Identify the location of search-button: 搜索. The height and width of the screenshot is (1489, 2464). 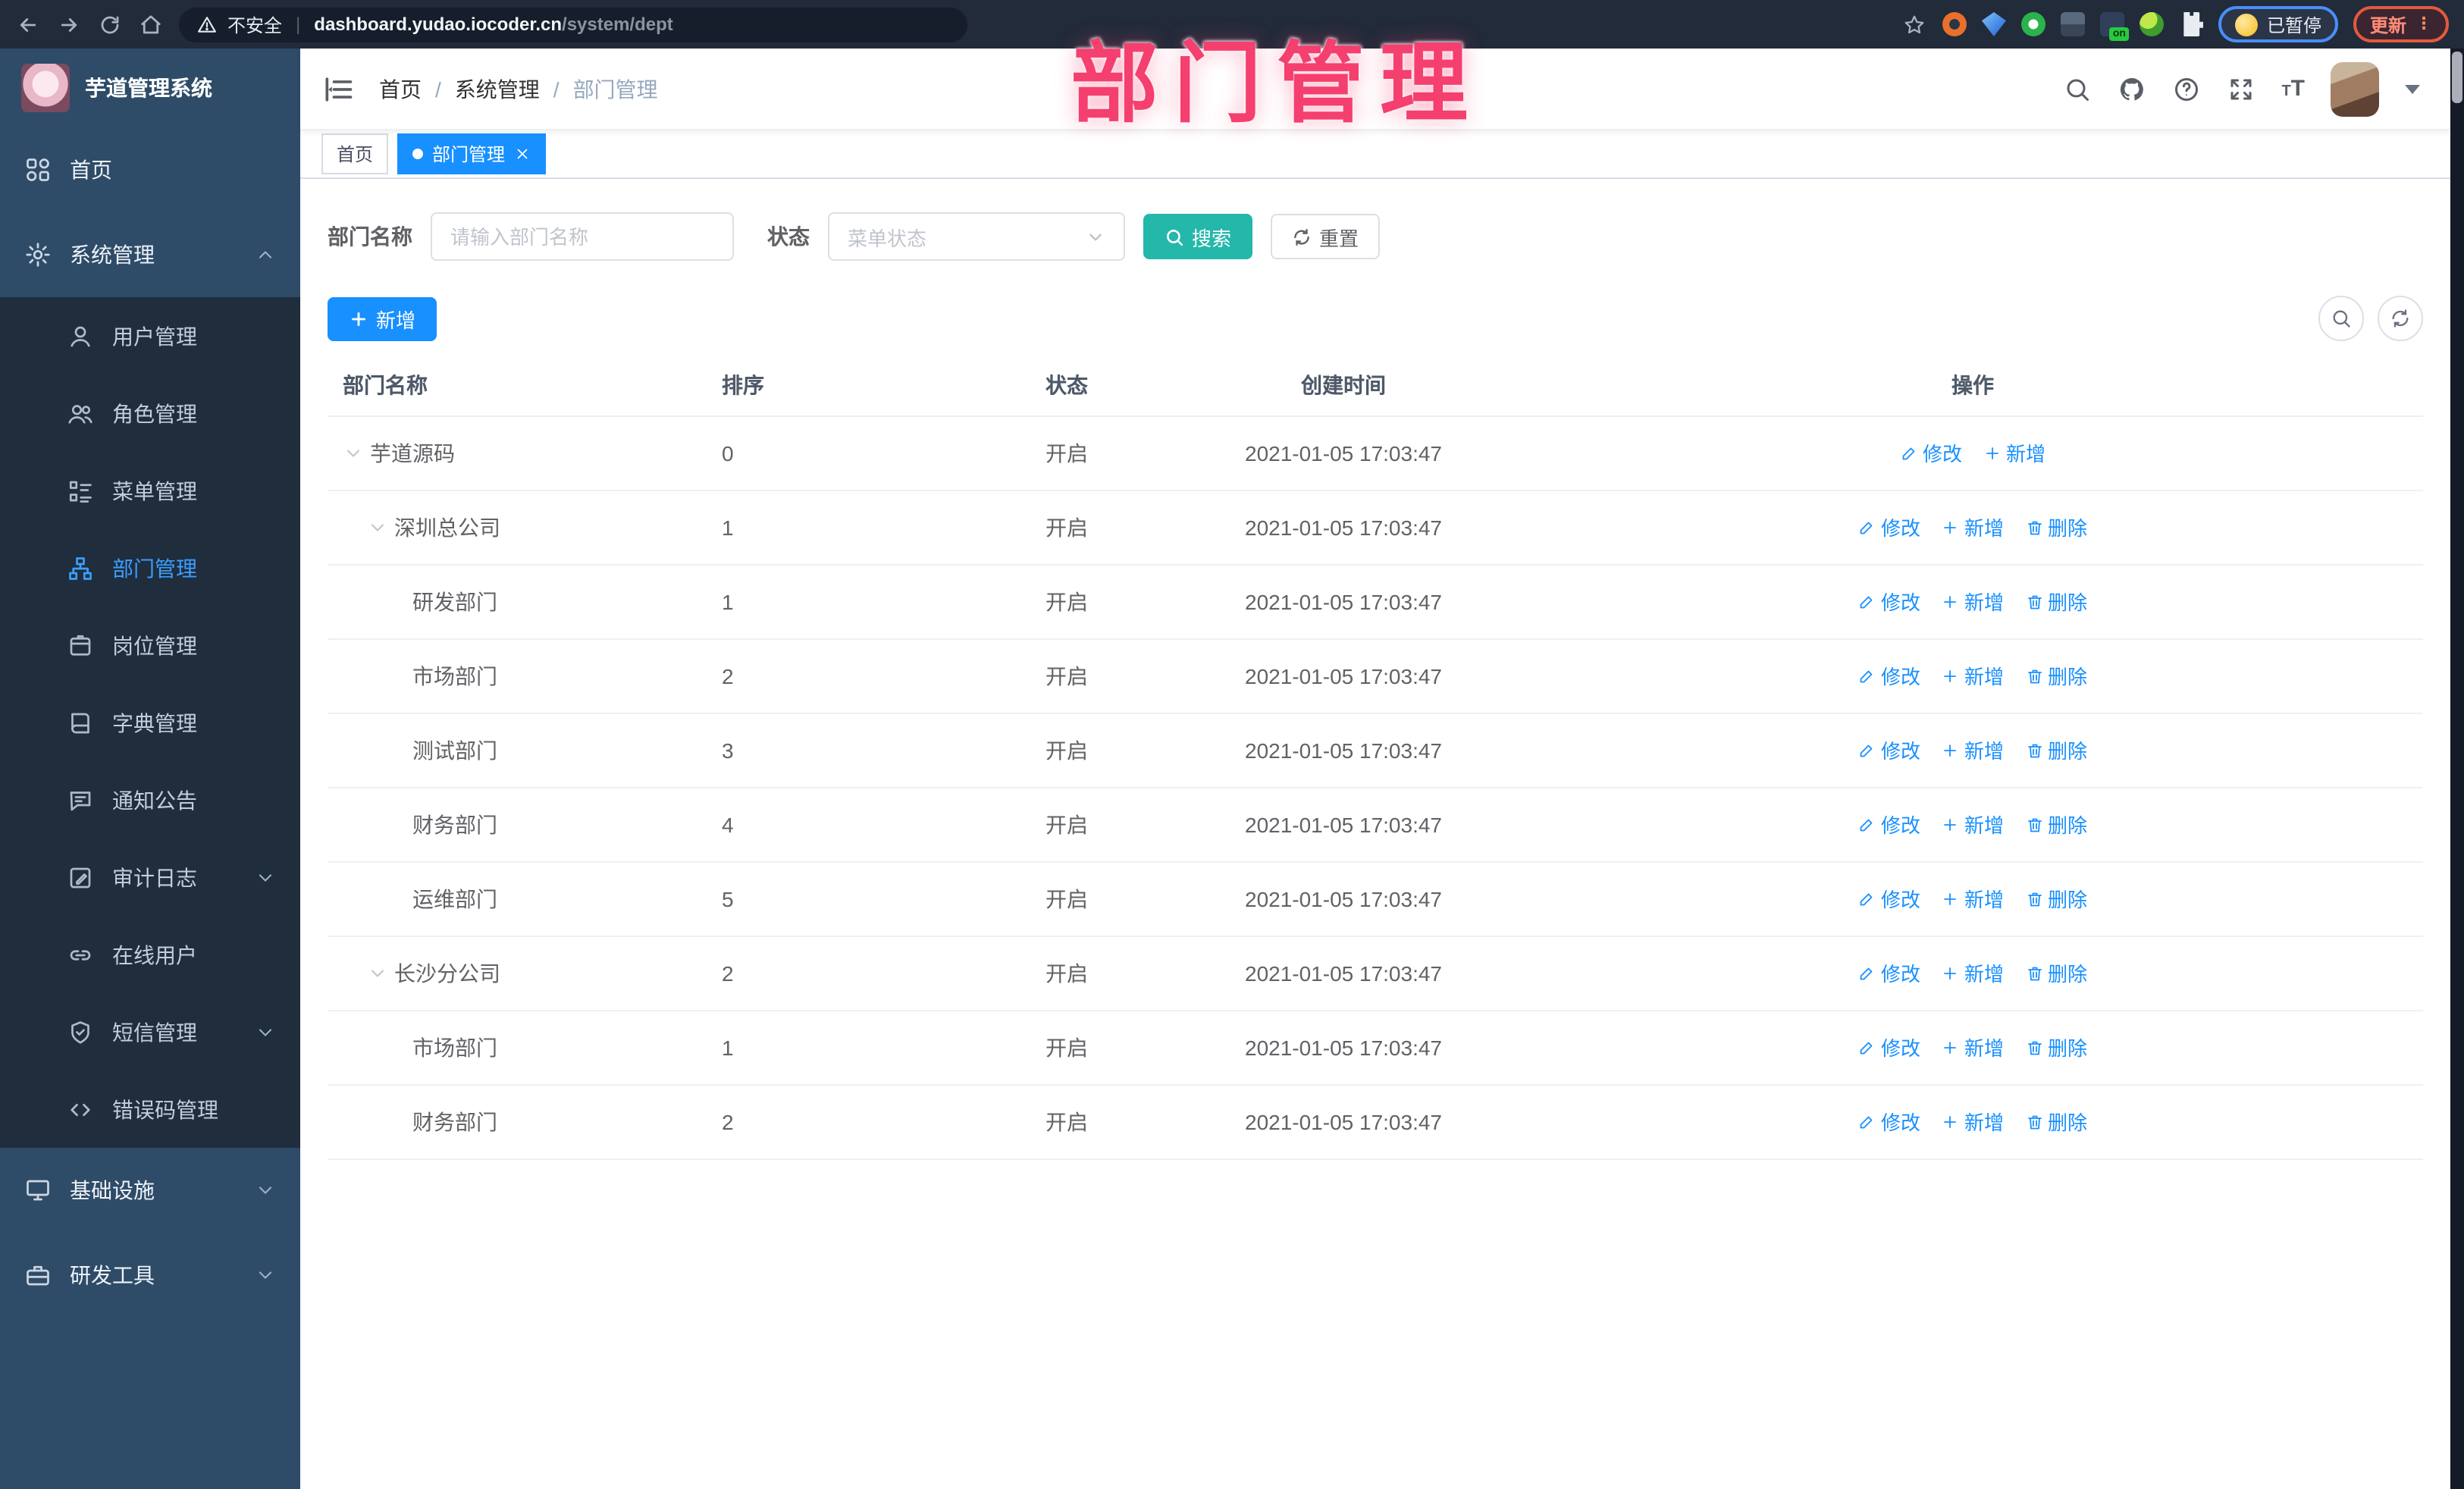
(1198, 237).